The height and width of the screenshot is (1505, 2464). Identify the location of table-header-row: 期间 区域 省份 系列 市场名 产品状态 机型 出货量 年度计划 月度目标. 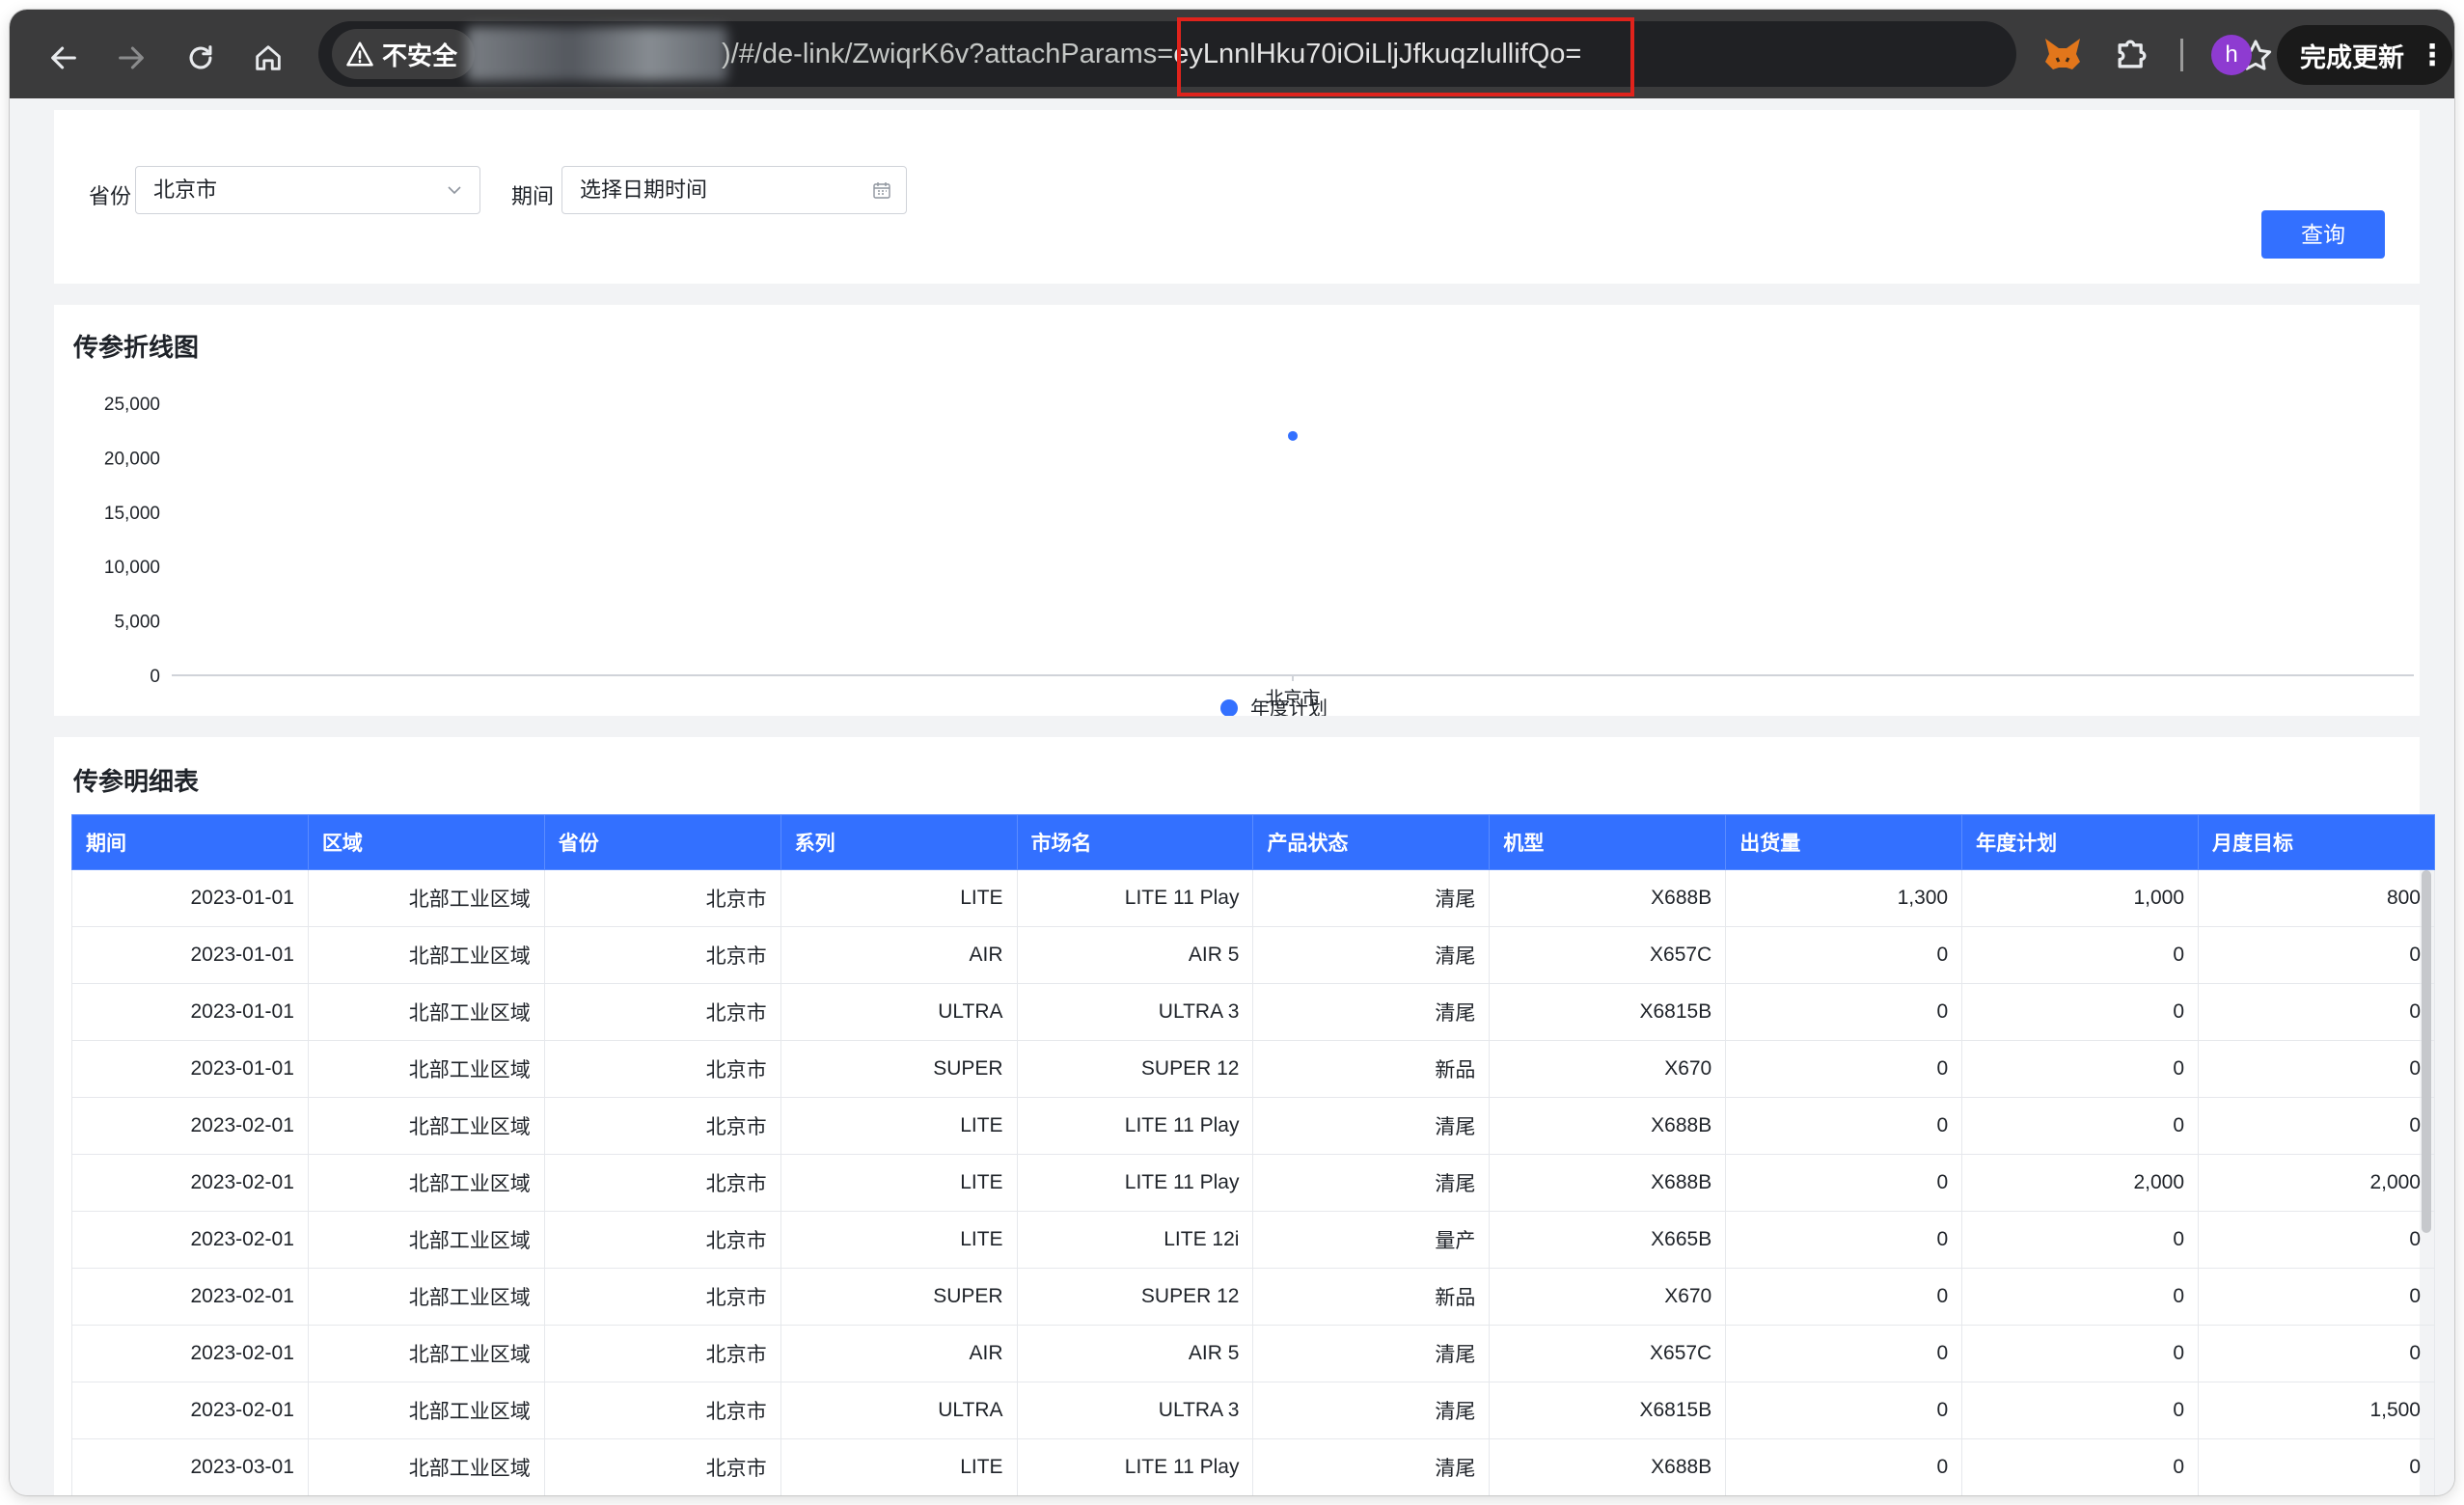
(1253, 842).